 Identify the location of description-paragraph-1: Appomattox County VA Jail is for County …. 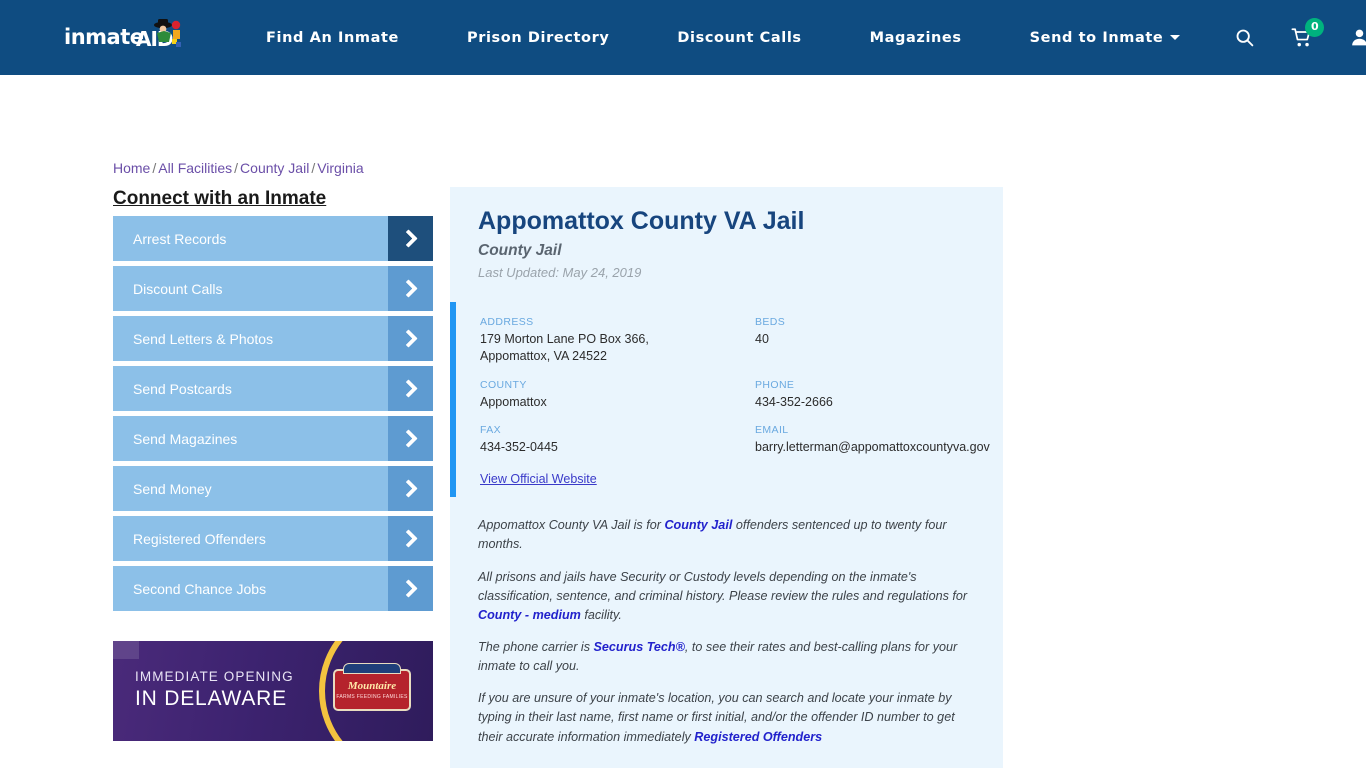
(726, 535).